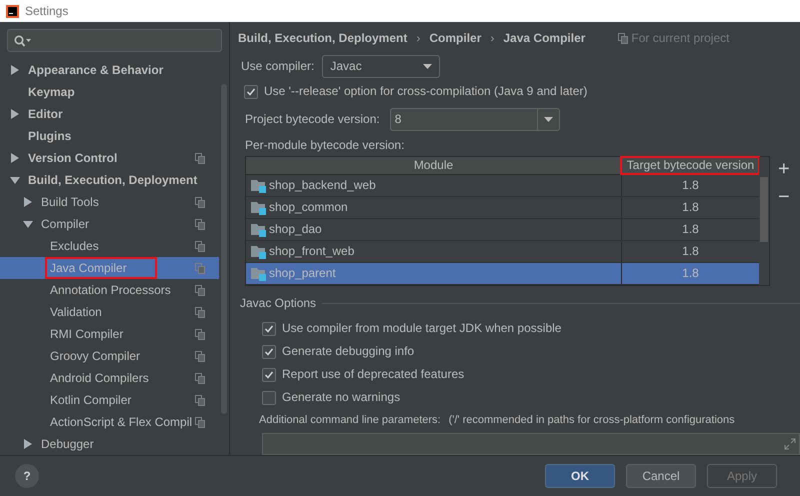  I want to click on option-label: Report use of deprecated features, so click(373, 374).